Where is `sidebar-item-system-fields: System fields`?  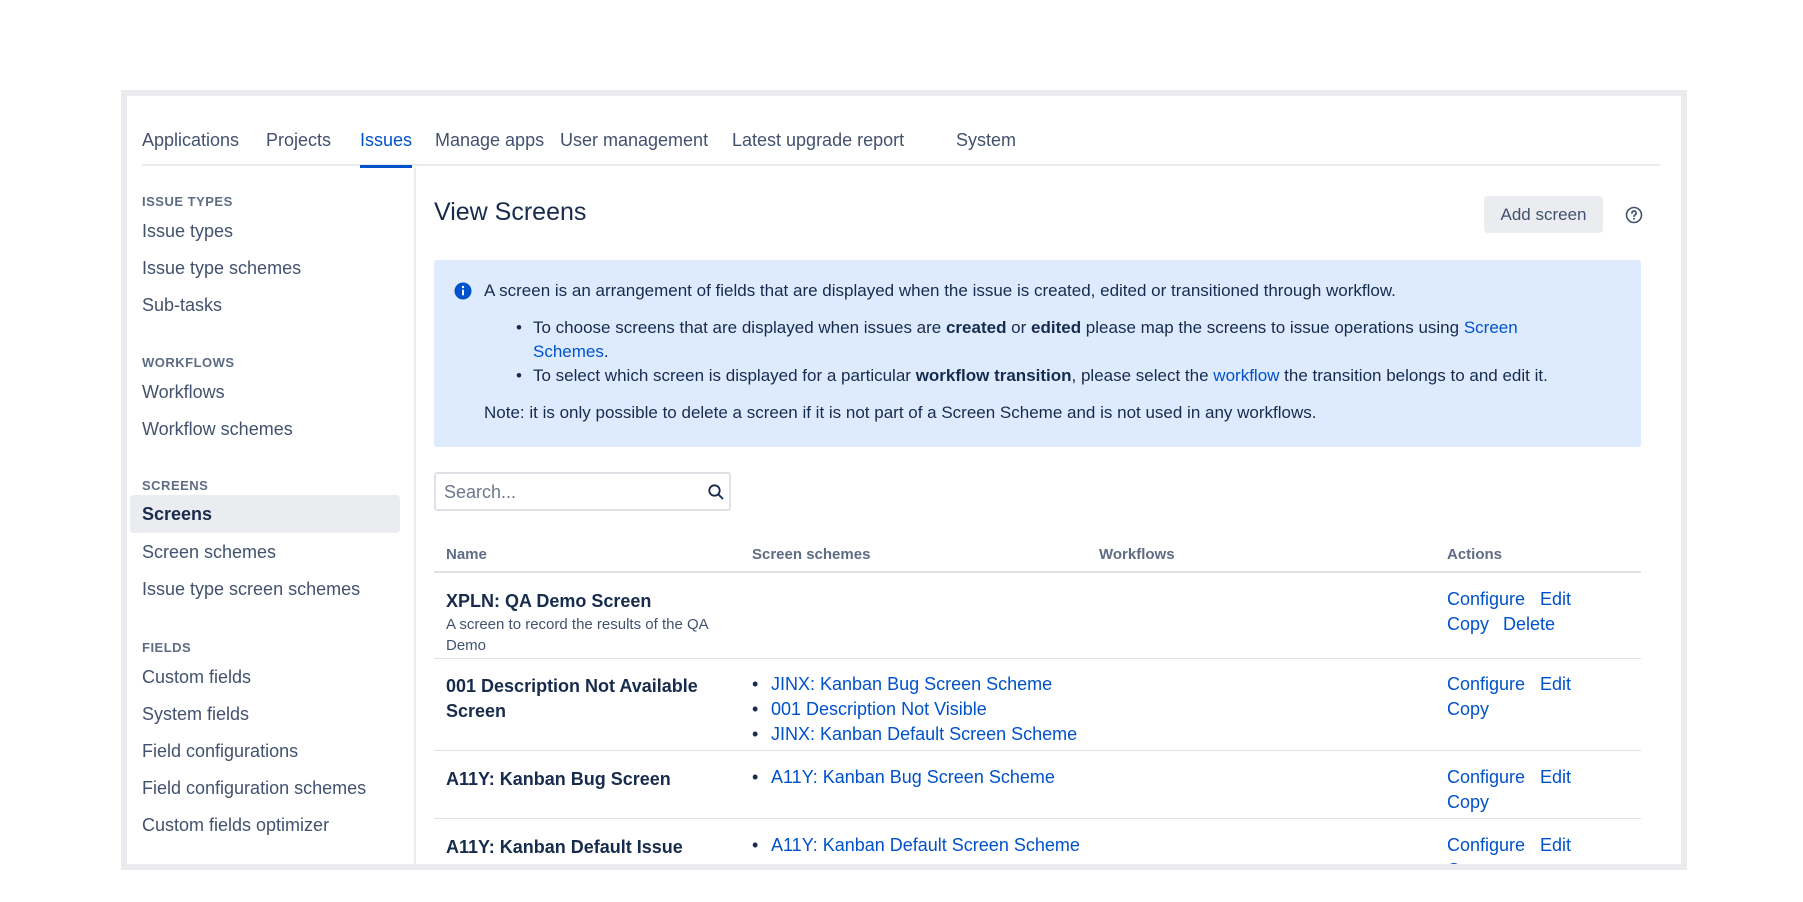
sidebar-item-system-fields: System fields is located at coordinates (195, 714).